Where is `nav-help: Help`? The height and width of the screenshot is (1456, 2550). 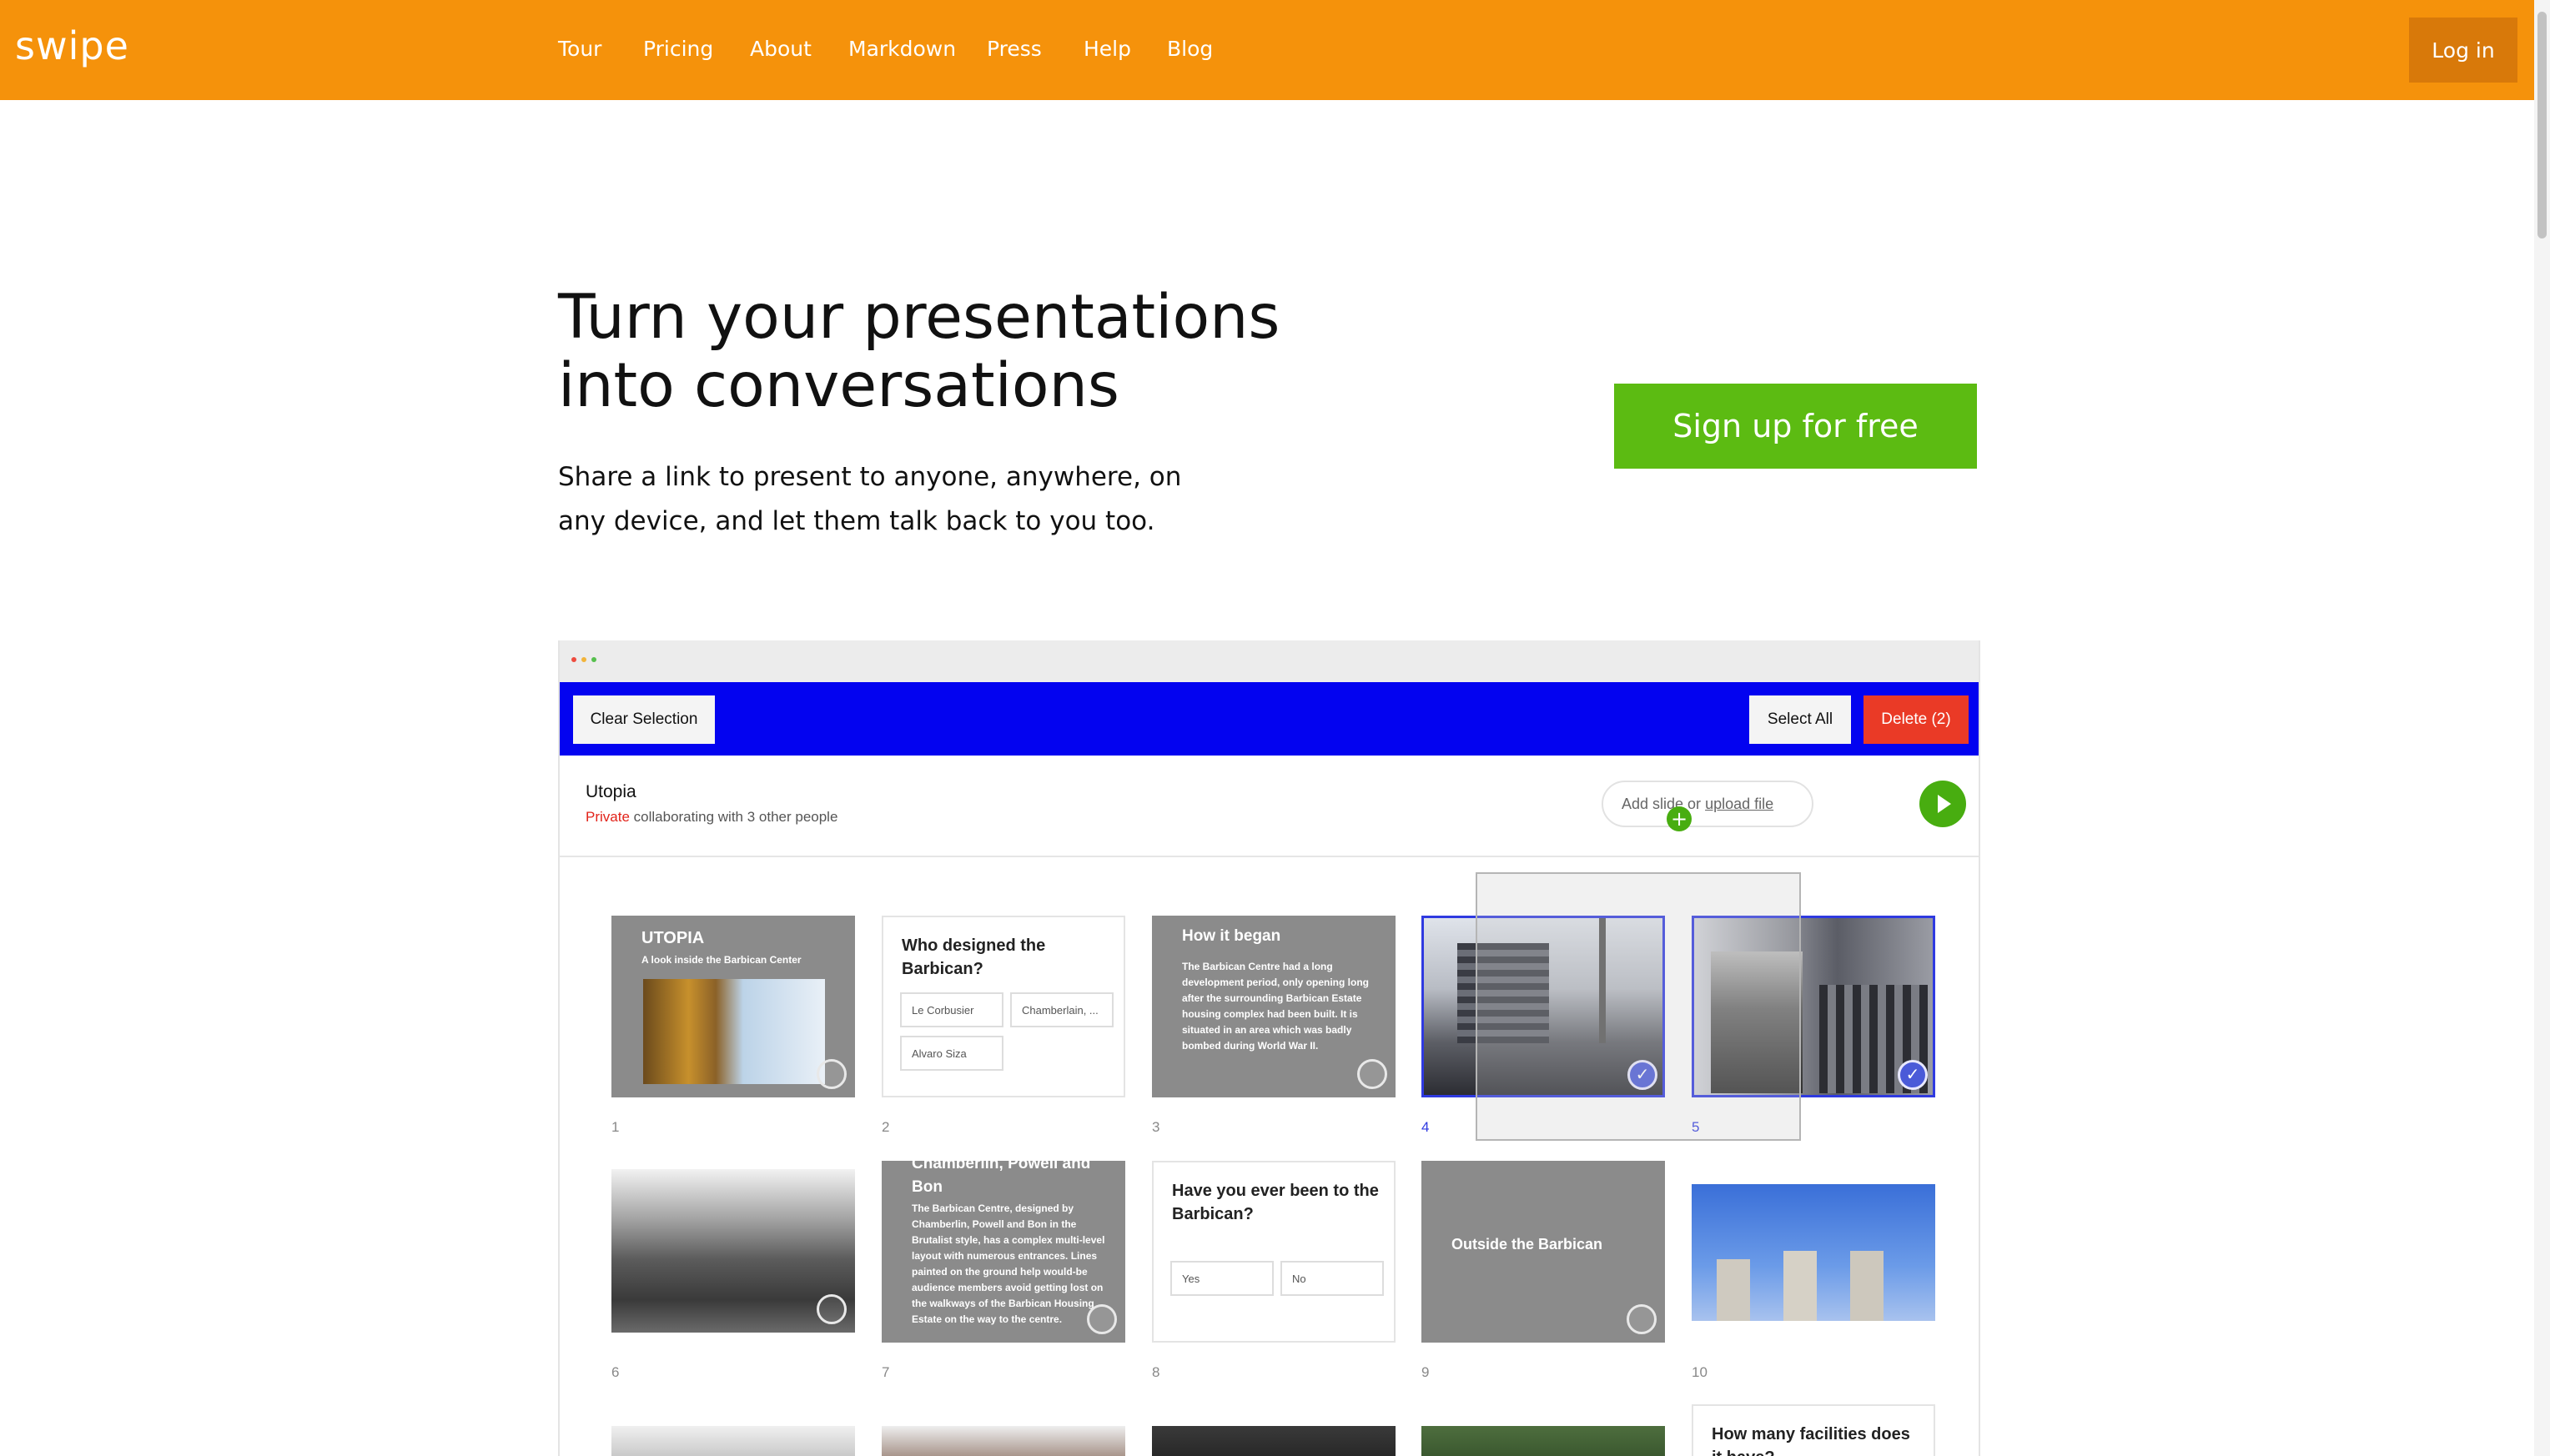 nav-help: Help is located at coordinates (1107, 49).